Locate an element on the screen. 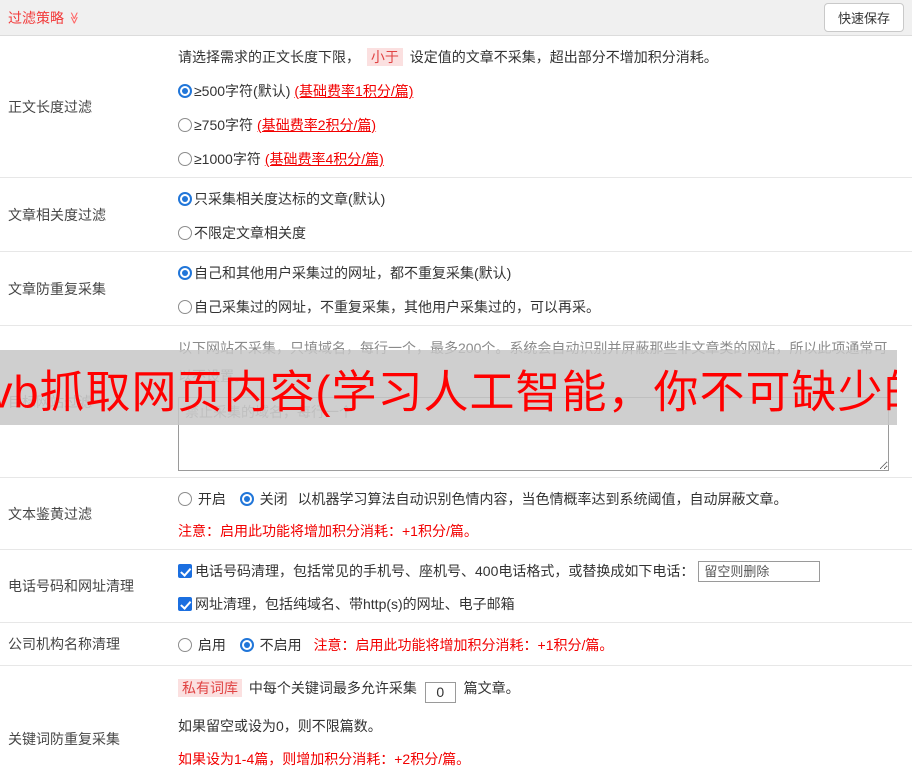  dedup-option-global: 自己和其他用户采集过的网址，都不重复采集(默认) is located at coordinates (540, 273).